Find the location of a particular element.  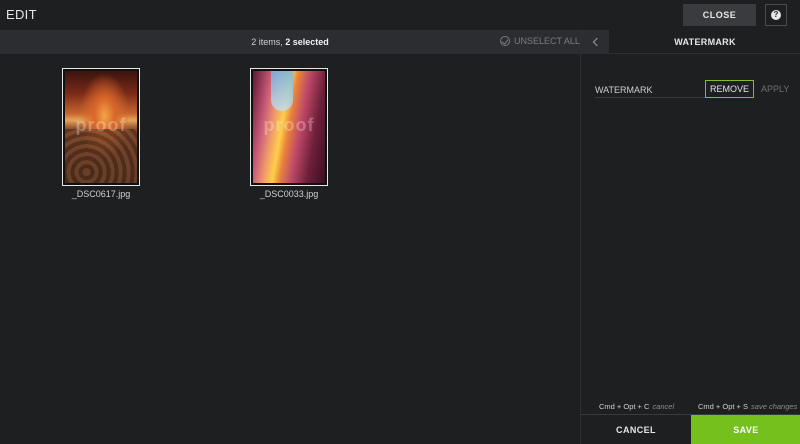

apply-button: APPLY is located at coordinates (775, 89).